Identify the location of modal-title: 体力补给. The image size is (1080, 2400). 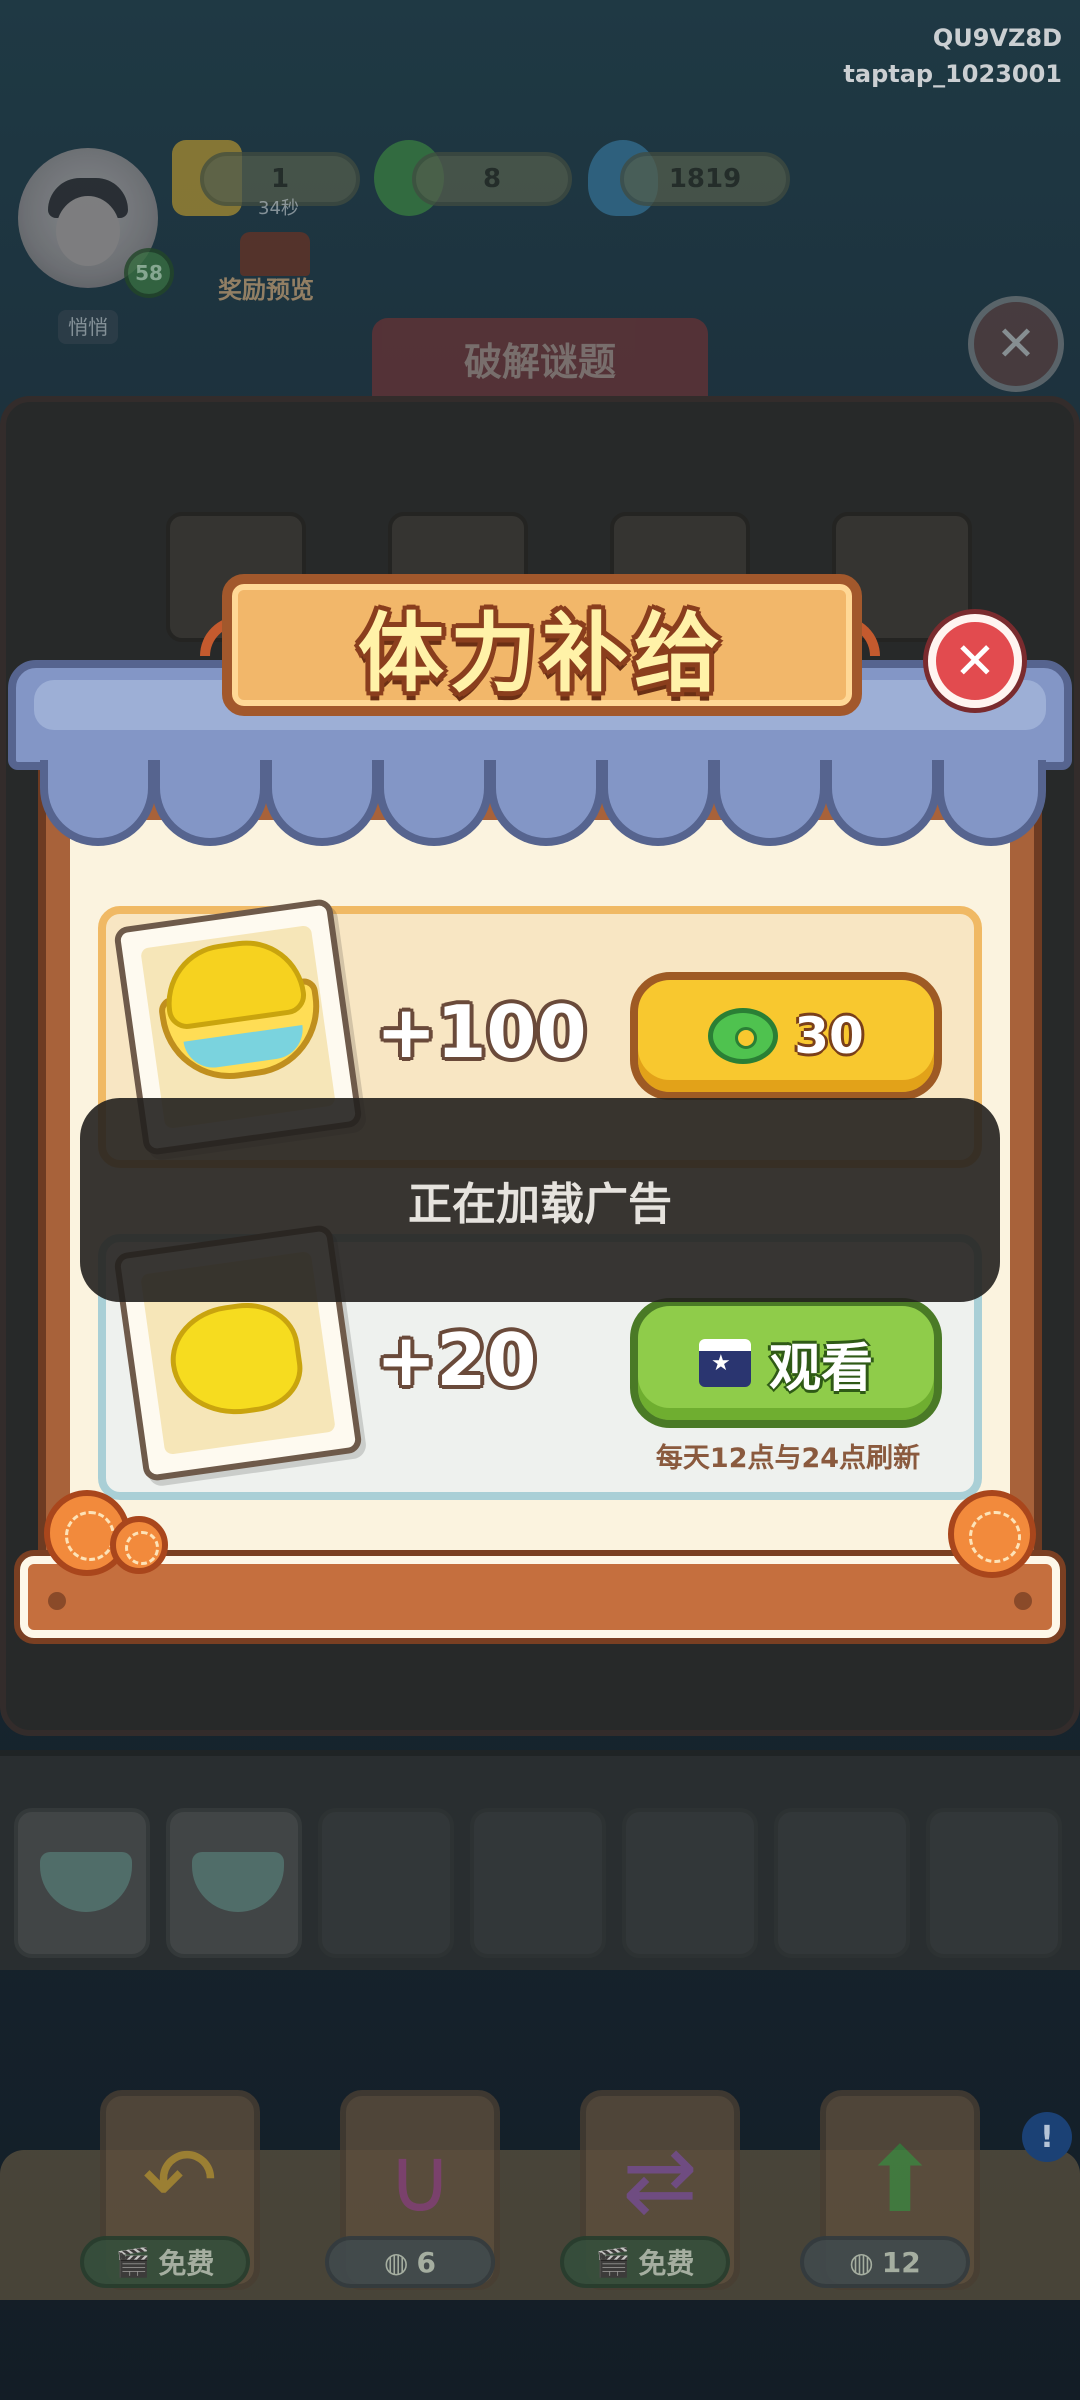
(542, 653).